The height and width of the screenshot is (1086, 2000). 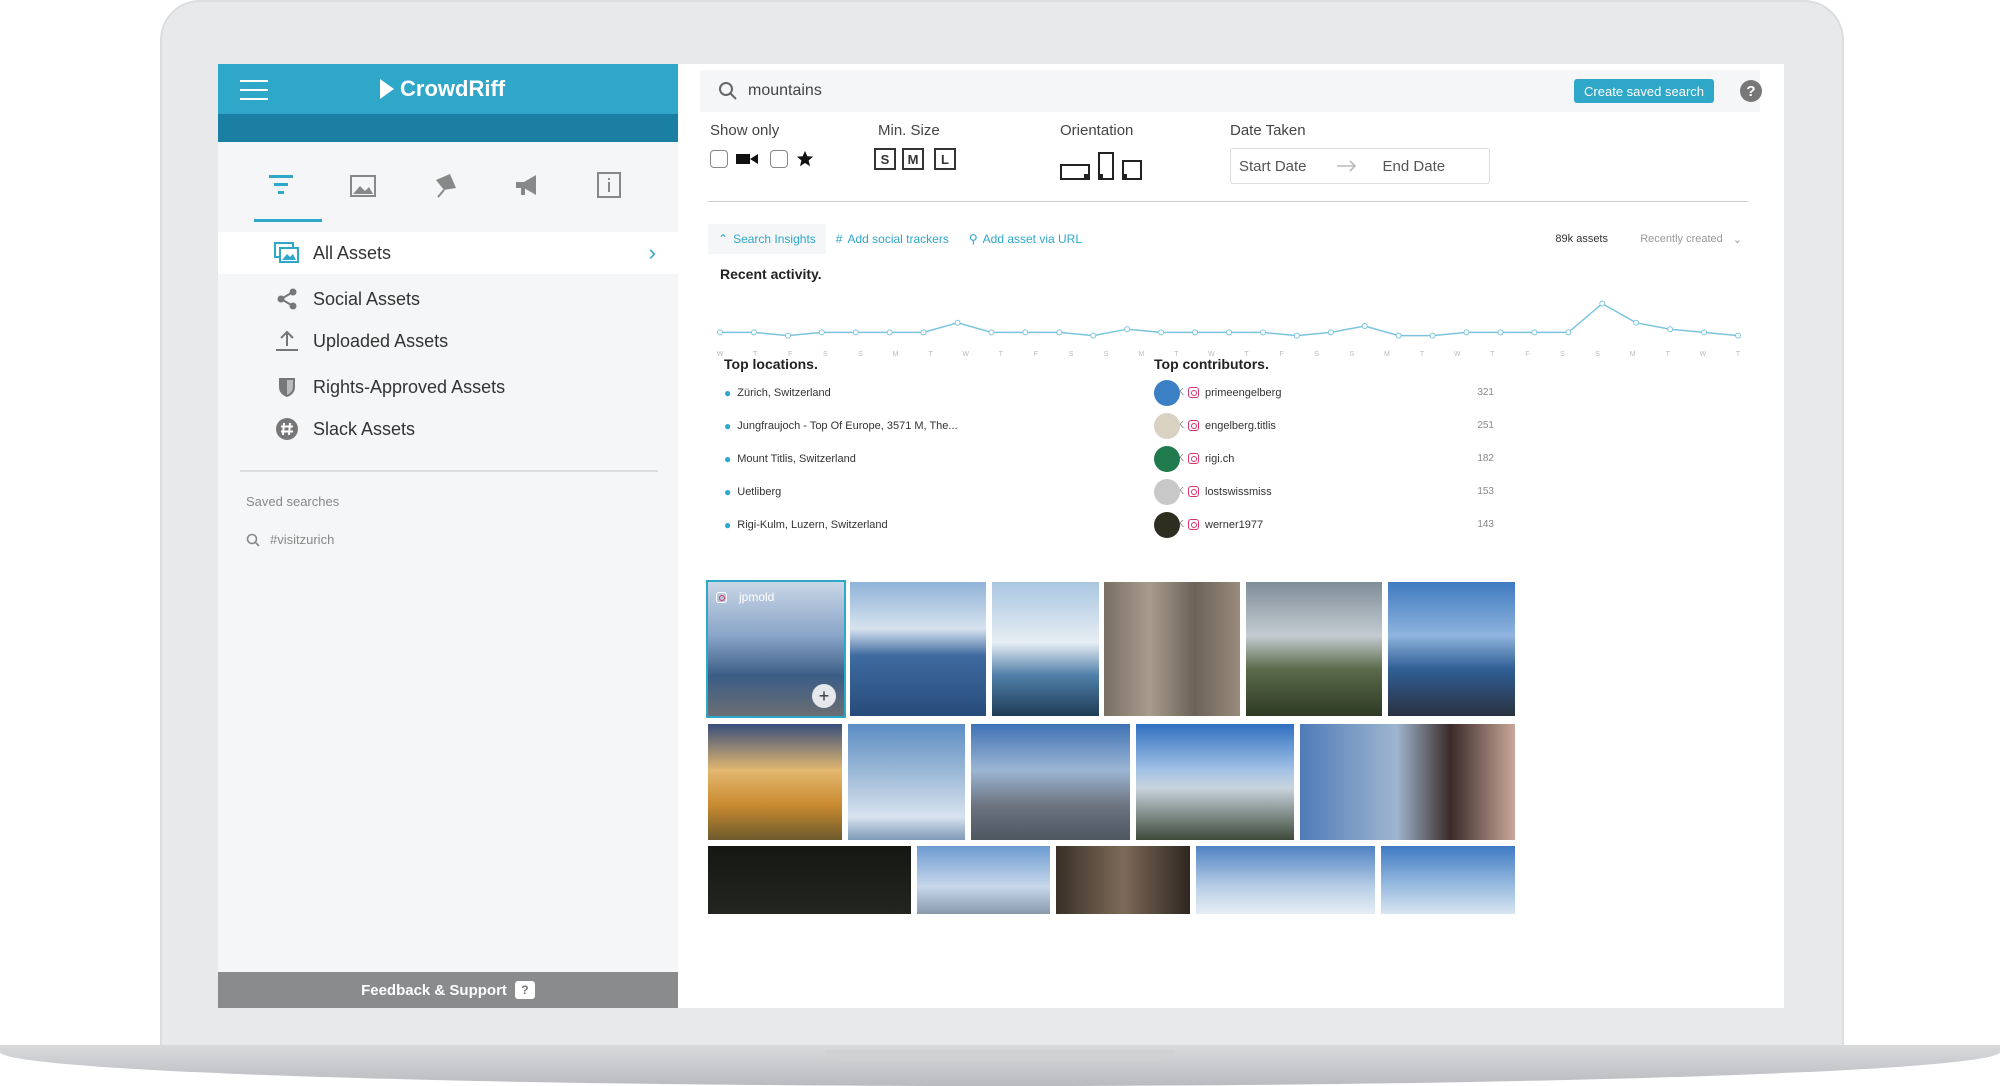 I want to click on location-row: ●Zürich, Switzerland7.9K, so click(x=954, y=392).